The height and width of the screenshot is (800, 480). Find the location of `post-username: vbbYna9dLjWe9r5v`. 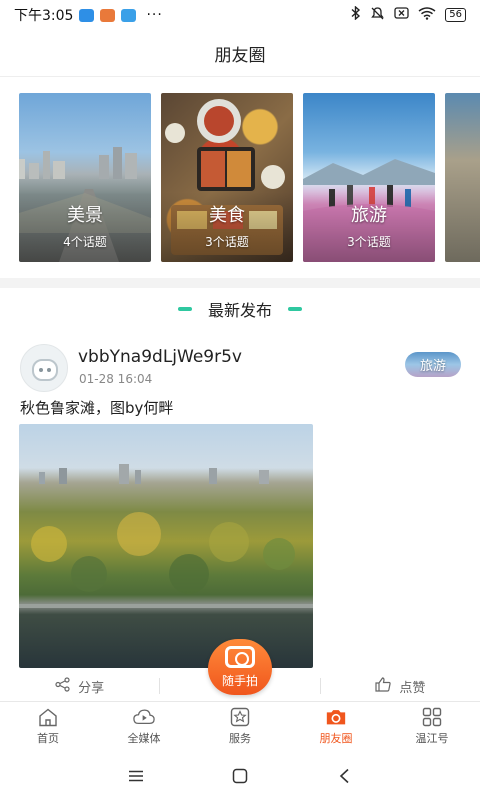

post-username: vbbYna9dLjWe9r5v is located at coordinates (160, 357).